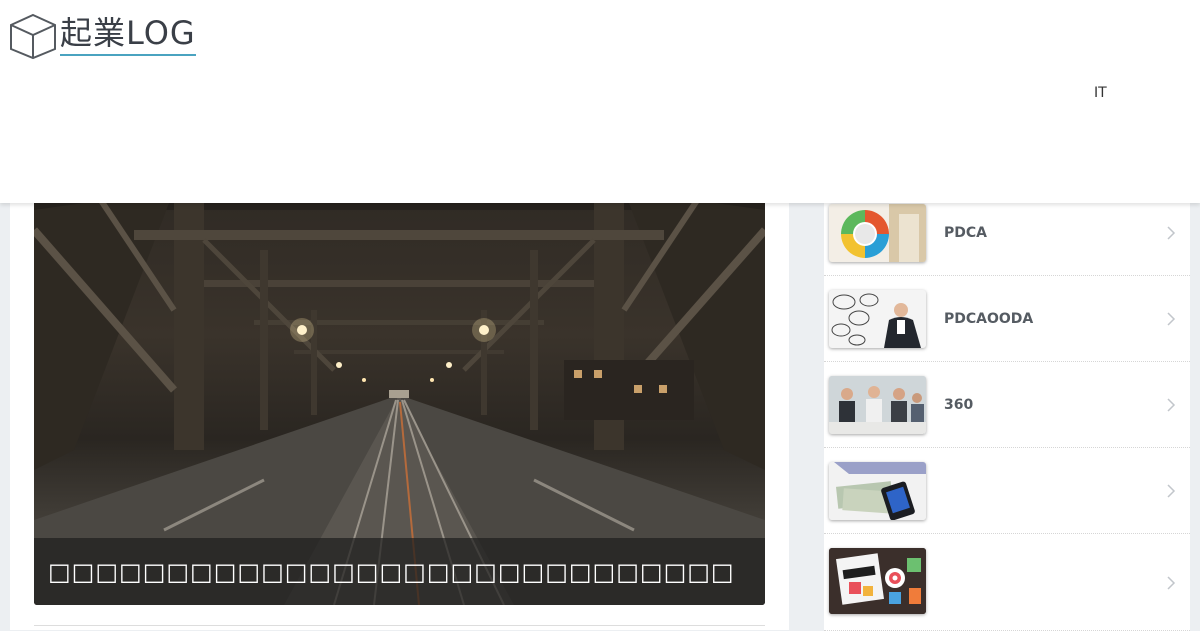  What do you see at coordinates (877, 491) in the screenshot?
I see `money-and-phone-image` at bounding box center [877, 491].